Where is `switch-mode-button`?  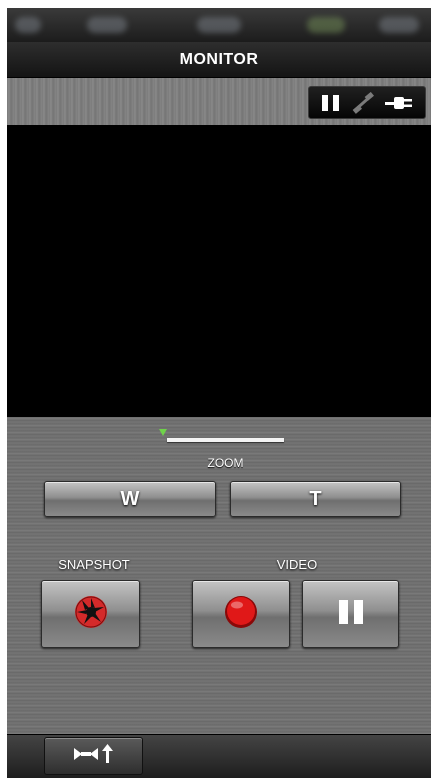
switch-mode-button is located at coordinates (93, 756).